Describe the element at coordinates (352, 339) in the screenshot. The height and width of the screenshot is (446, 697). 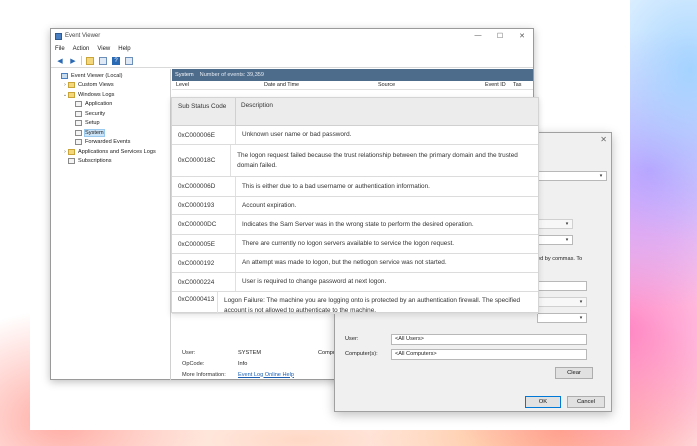
I see `user-label: User:` at that location.